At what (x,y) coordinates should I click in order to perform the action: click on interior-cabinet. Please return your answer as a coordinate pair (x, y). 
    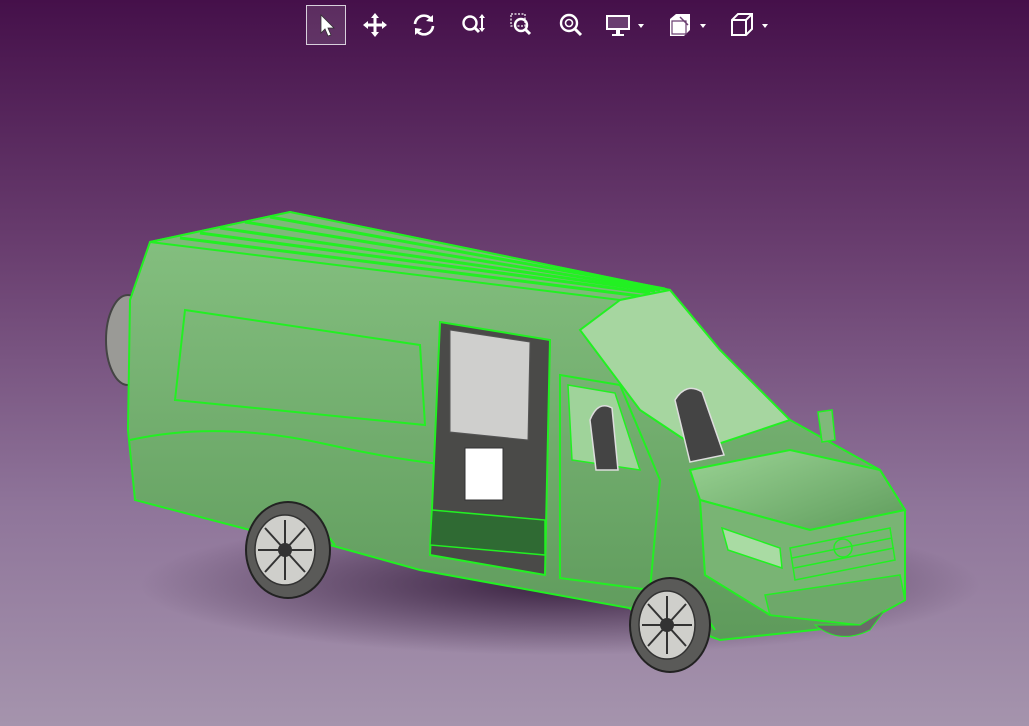
    Looking at the image, I should click on (484, 474).